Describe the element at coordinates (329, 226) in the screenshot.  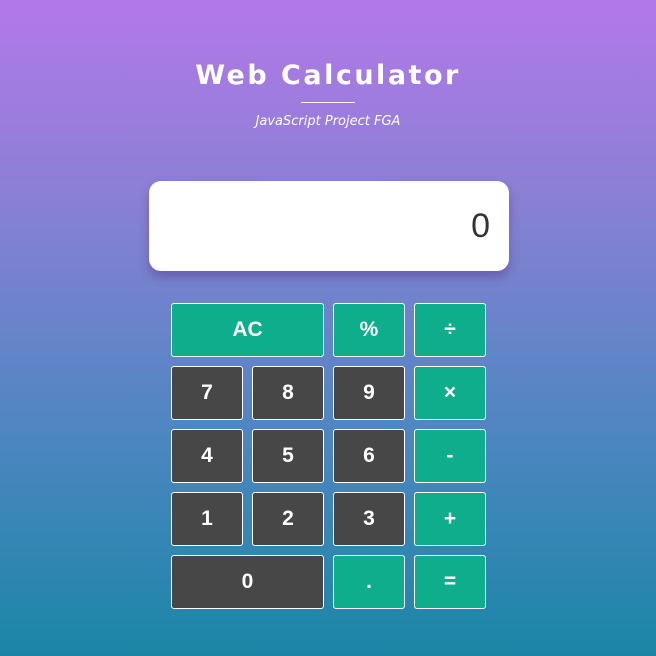
I see `calculator-display: 0` at that location.